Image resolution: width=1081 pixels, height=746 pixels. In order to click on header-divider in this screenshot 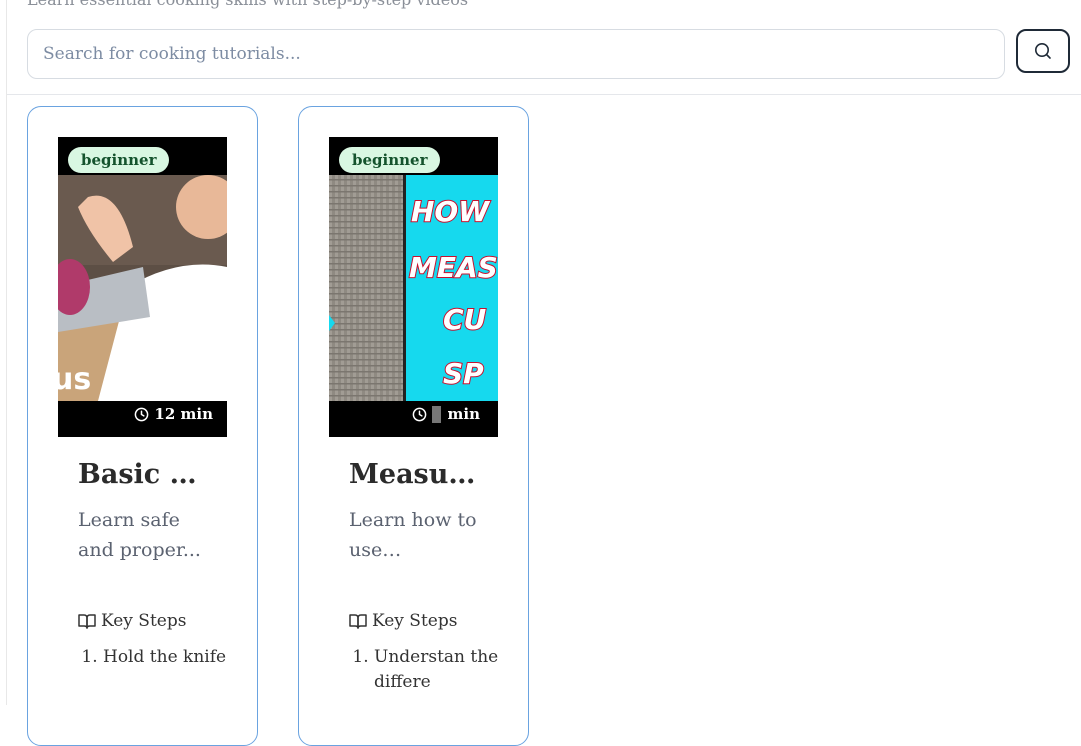, I will do `click(544, 94)`.